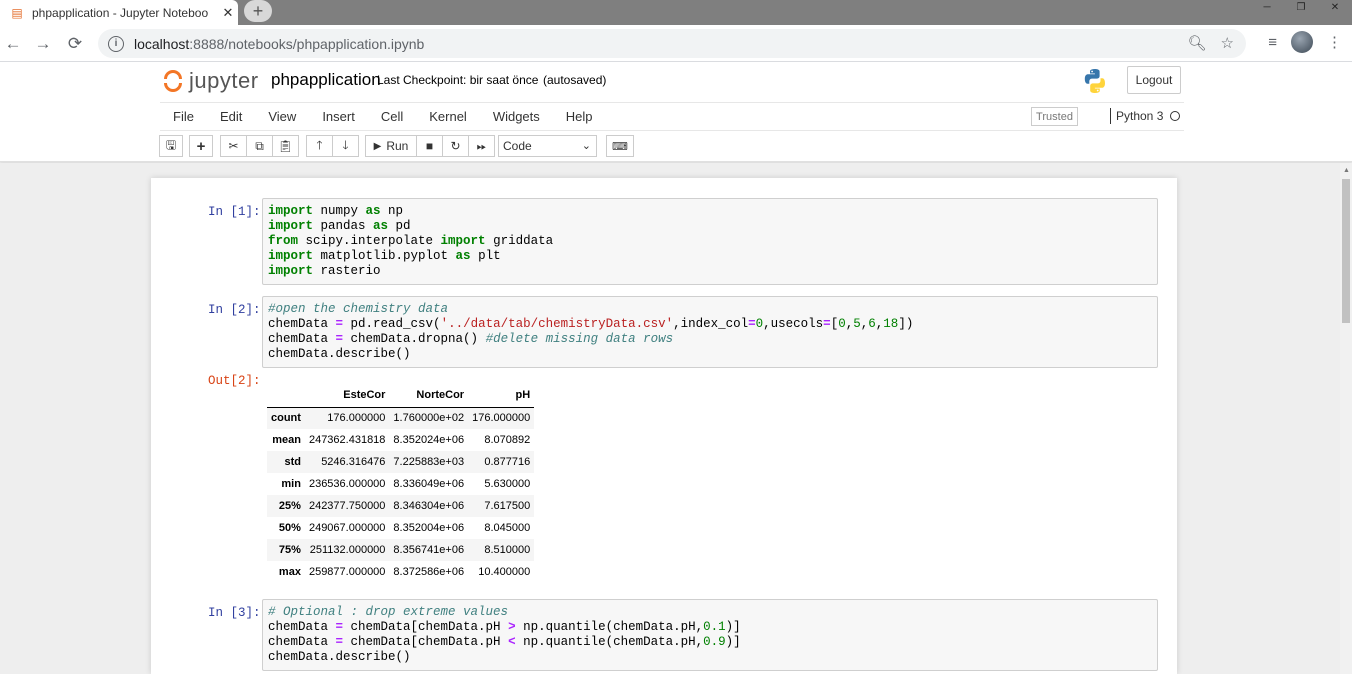  Describe the element at coordinates (119, 12) in the screenshot. I see `browser-tab: ▤ phpapplication - Jupyter Noteboo ✕` at that location.